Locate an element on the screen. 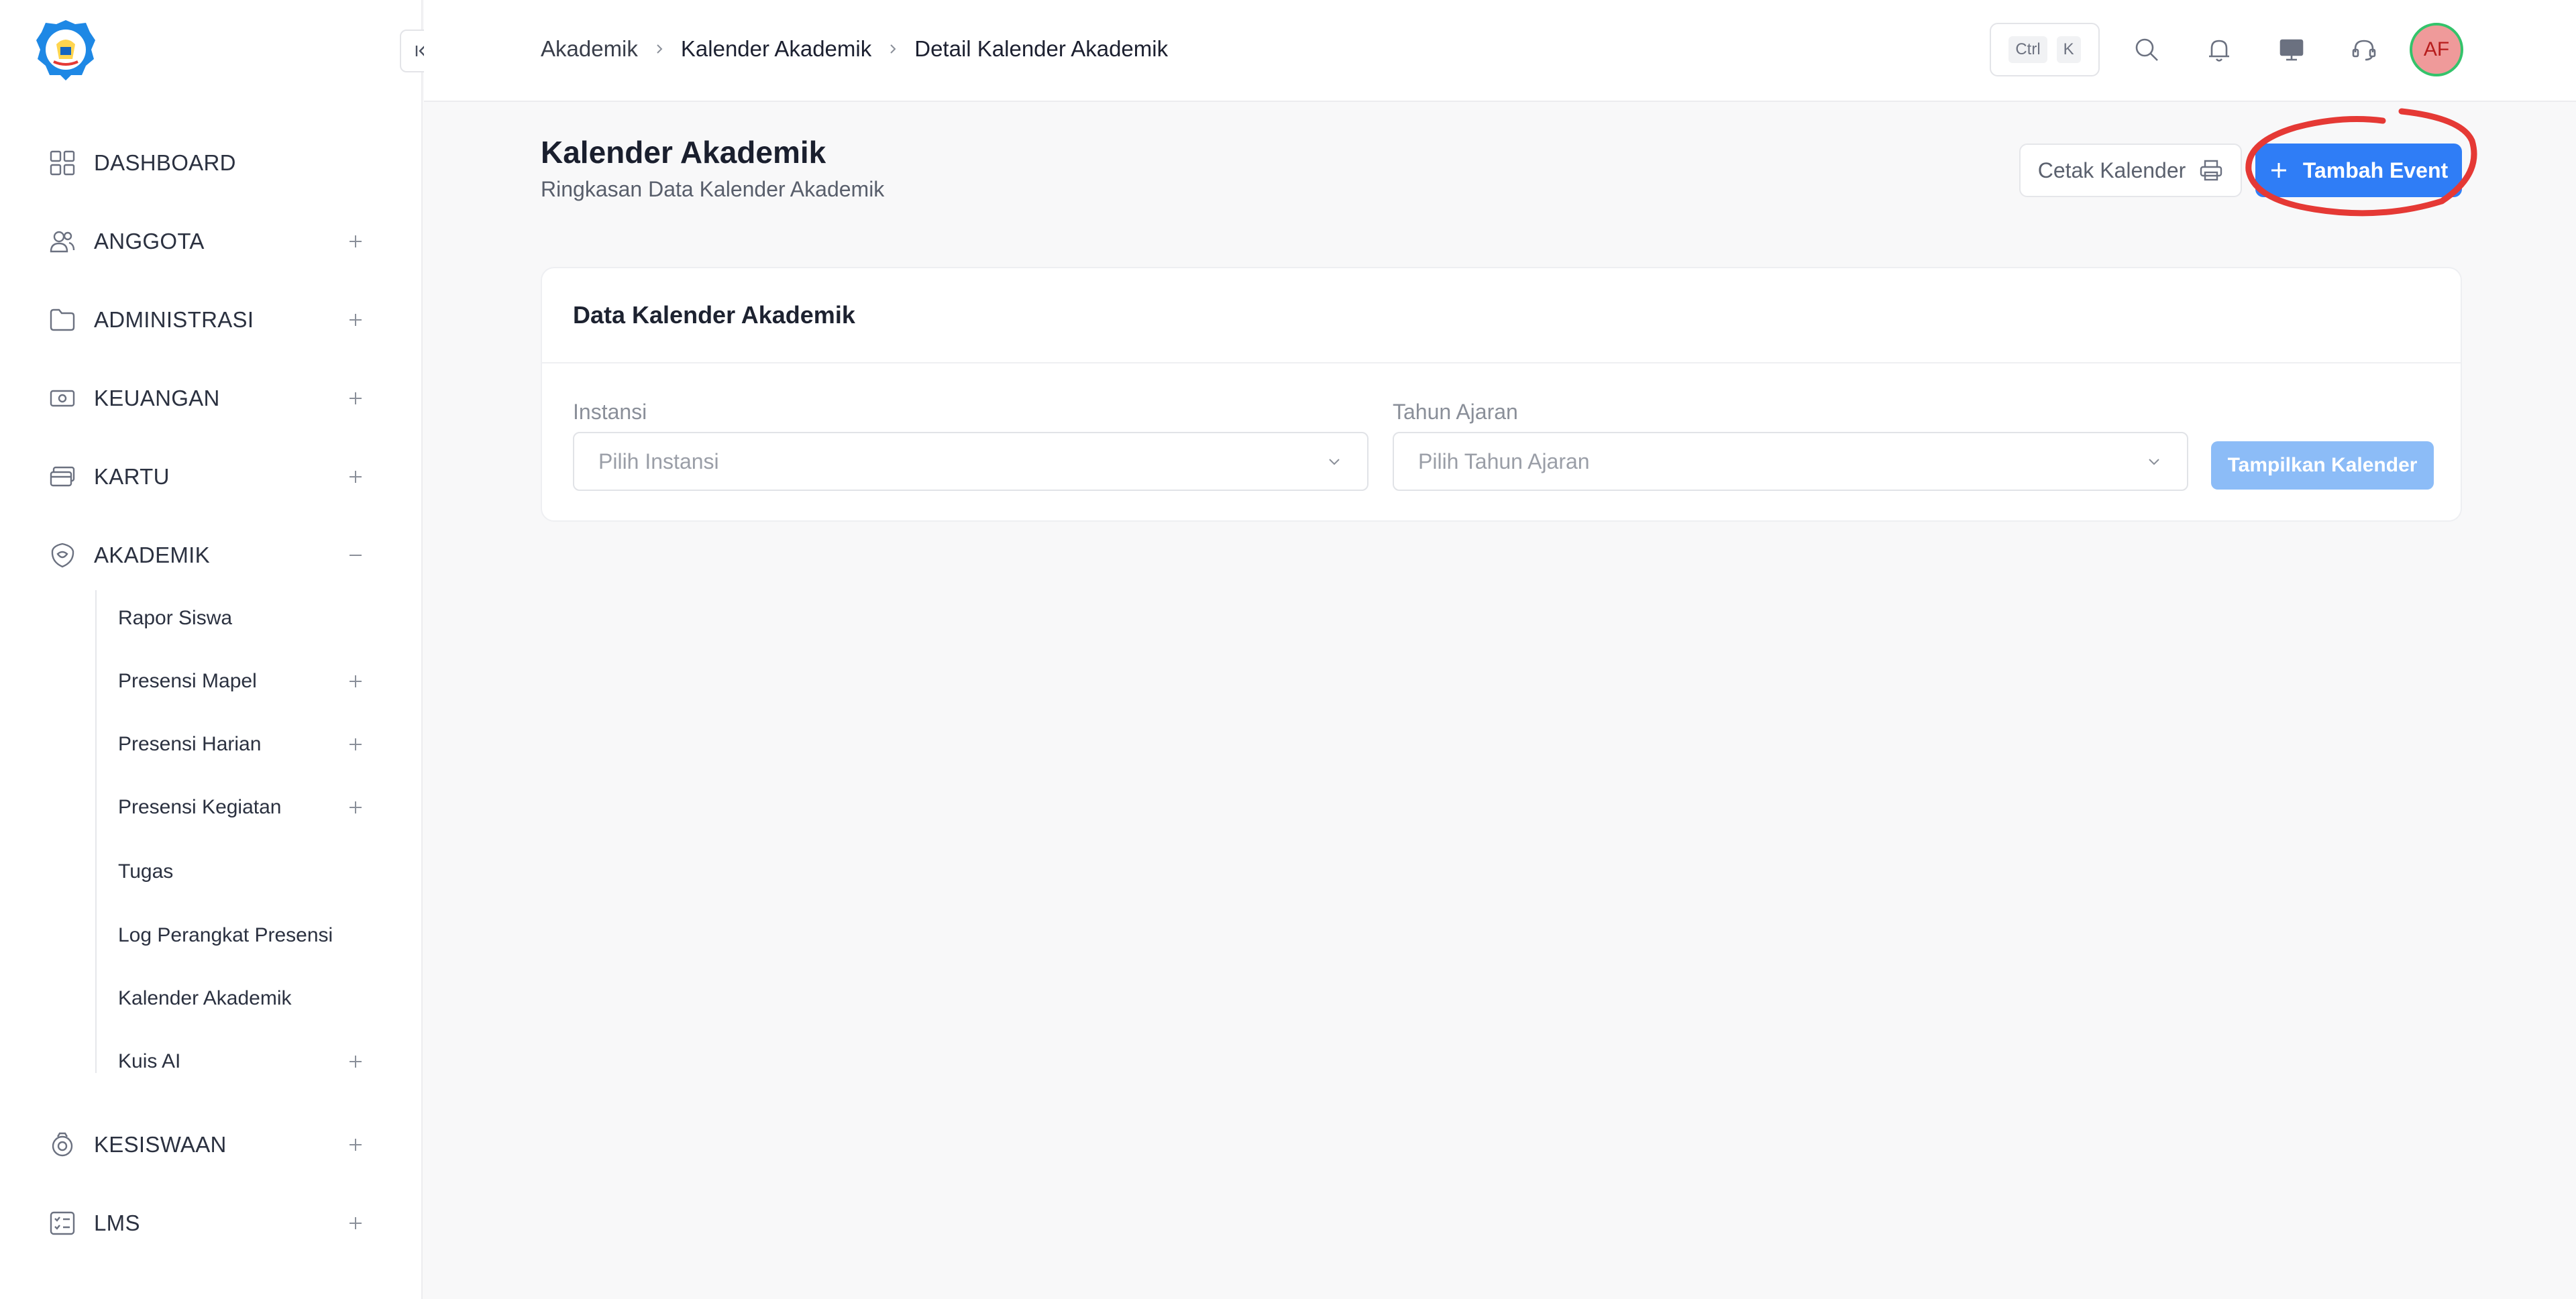 Image resolution: width=2576 pixels, height=1299 pixels. headset-icon is located at coordinates (2364, 50).